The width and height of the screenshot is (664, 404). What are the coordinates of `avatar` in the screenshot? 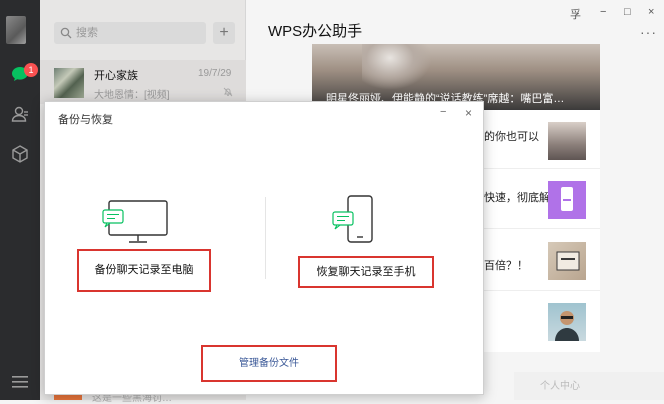 It's located at (16, 30).